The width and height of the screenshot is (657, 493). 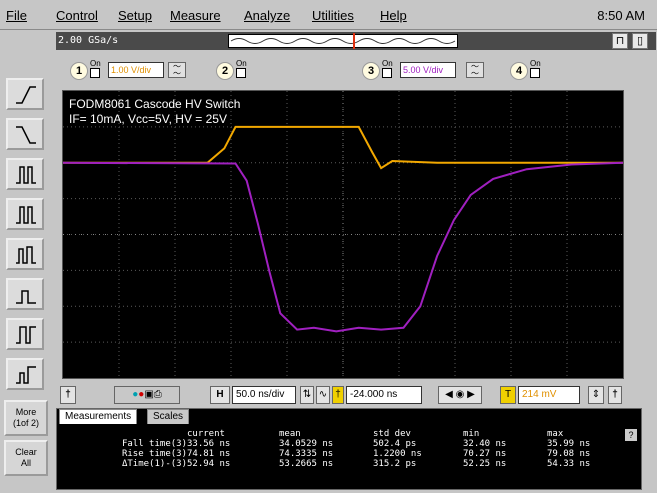 I want to click on plot-title: FODM8061 Cascode HV Switch, so click(x=155, y=104).